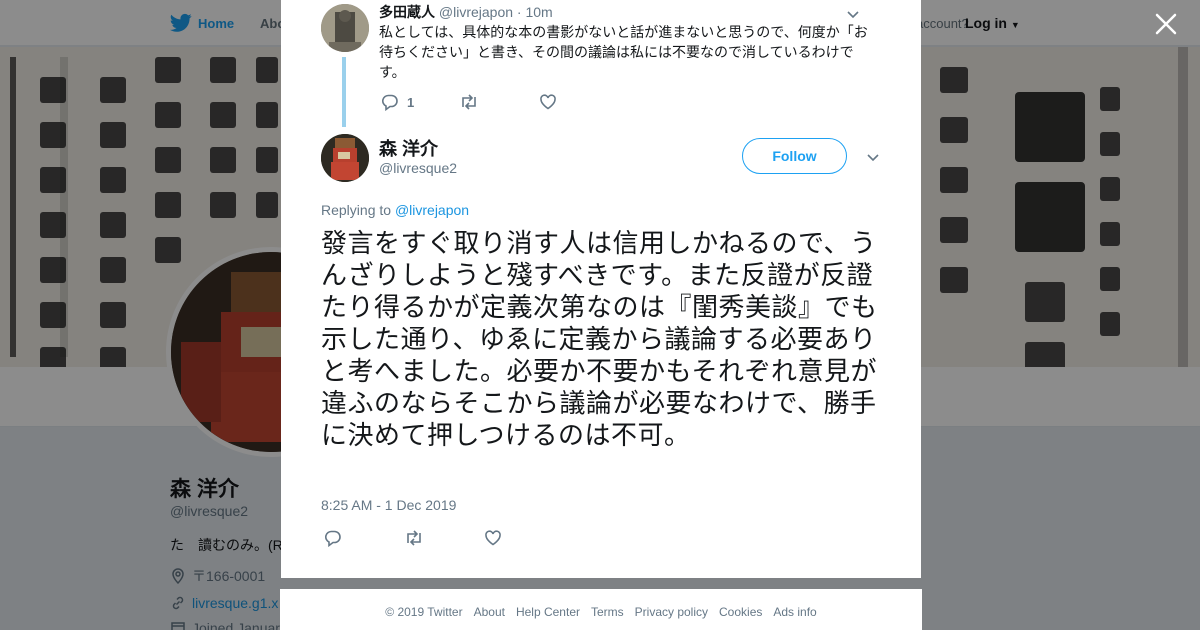 The width and height of the screenshot is (1200, 630). Describe the element at coordinates (344, 92) in the screenshot. I see `thread-connector` at that location.